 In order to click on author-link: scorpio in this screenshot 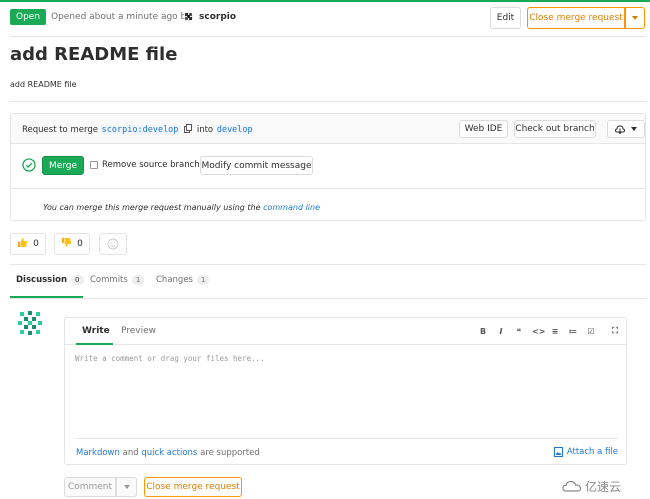, I will do `click(217, 17)`.